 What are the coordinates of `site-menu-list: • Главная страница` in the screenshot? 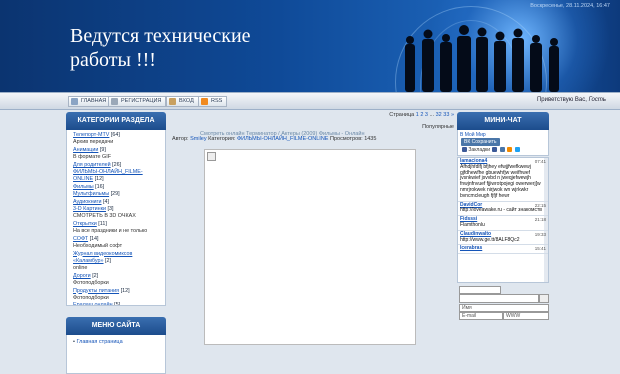 It's located at (116, 354).